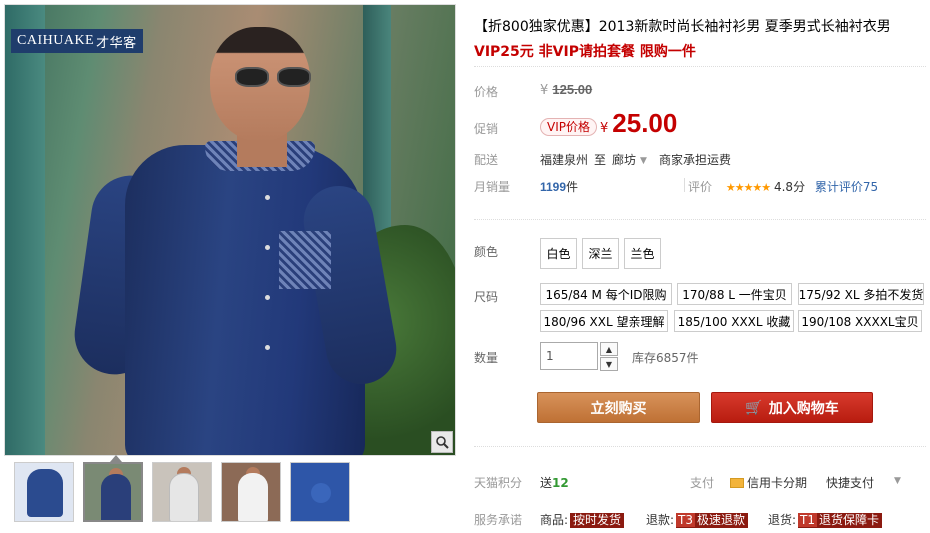  I want to click on brand-logo: CAIHUAKE 才华客, so click(77, 41).